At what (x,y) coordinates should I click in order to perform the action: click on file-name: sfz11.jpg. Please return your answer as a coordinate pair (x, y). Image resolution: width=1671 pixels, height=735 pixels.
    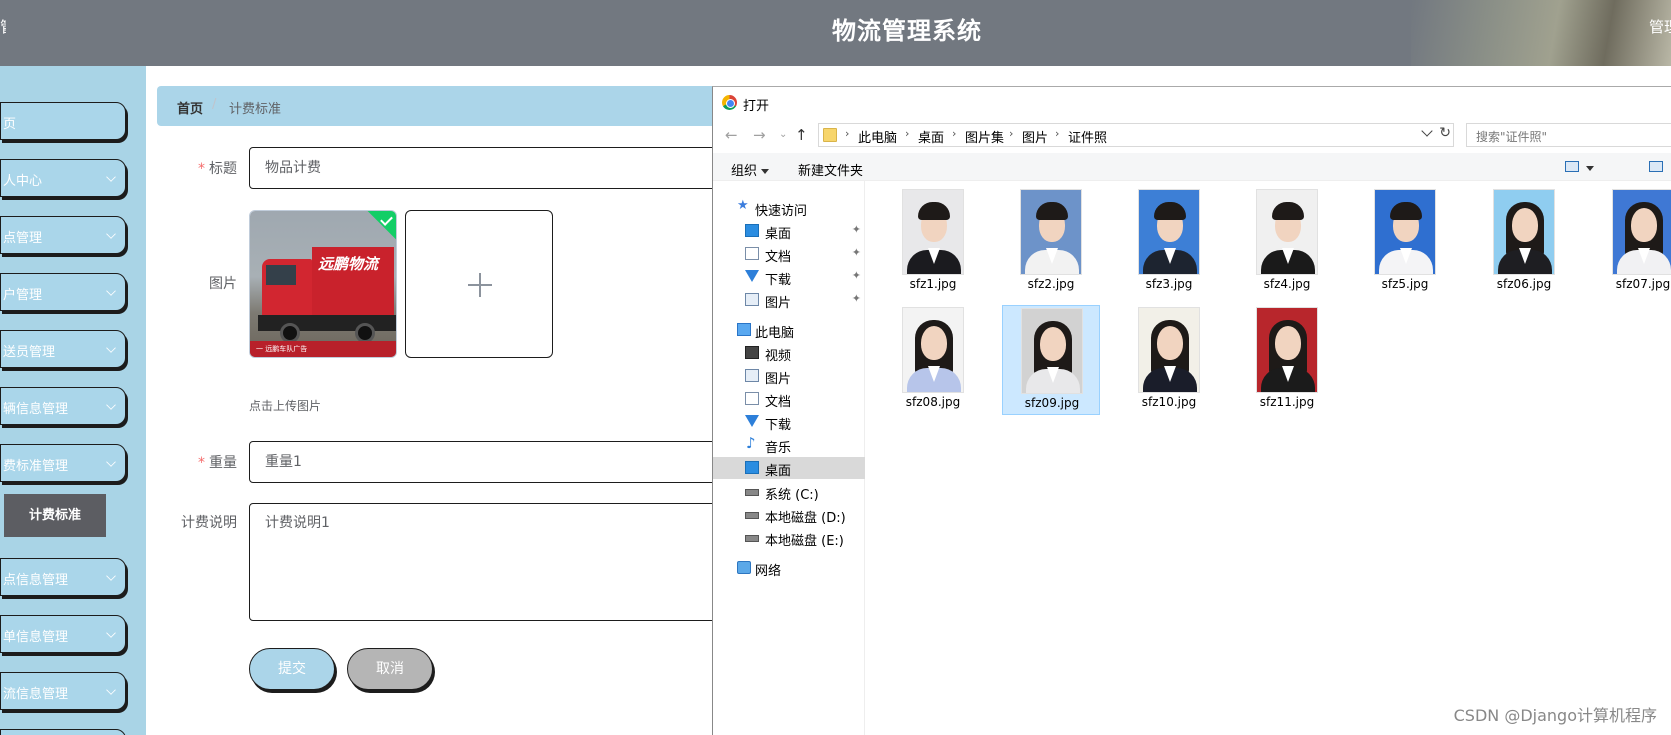
    Looking at the image, I should click on (1287, 402).